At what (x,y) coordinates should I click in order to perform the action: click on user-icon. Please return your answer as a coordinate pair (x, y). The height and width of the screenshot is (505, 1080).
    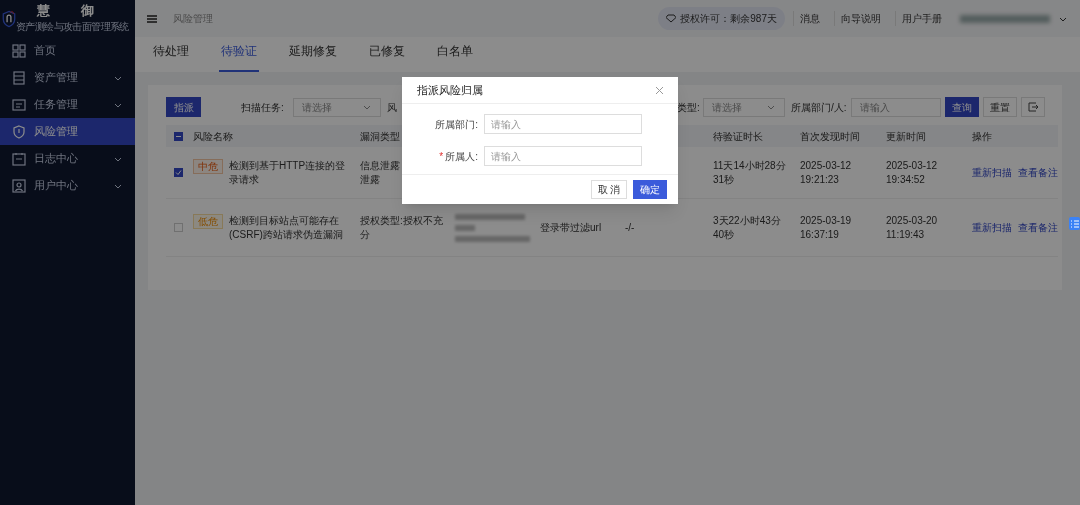
    Looking at the image, I should click on (19, 185).